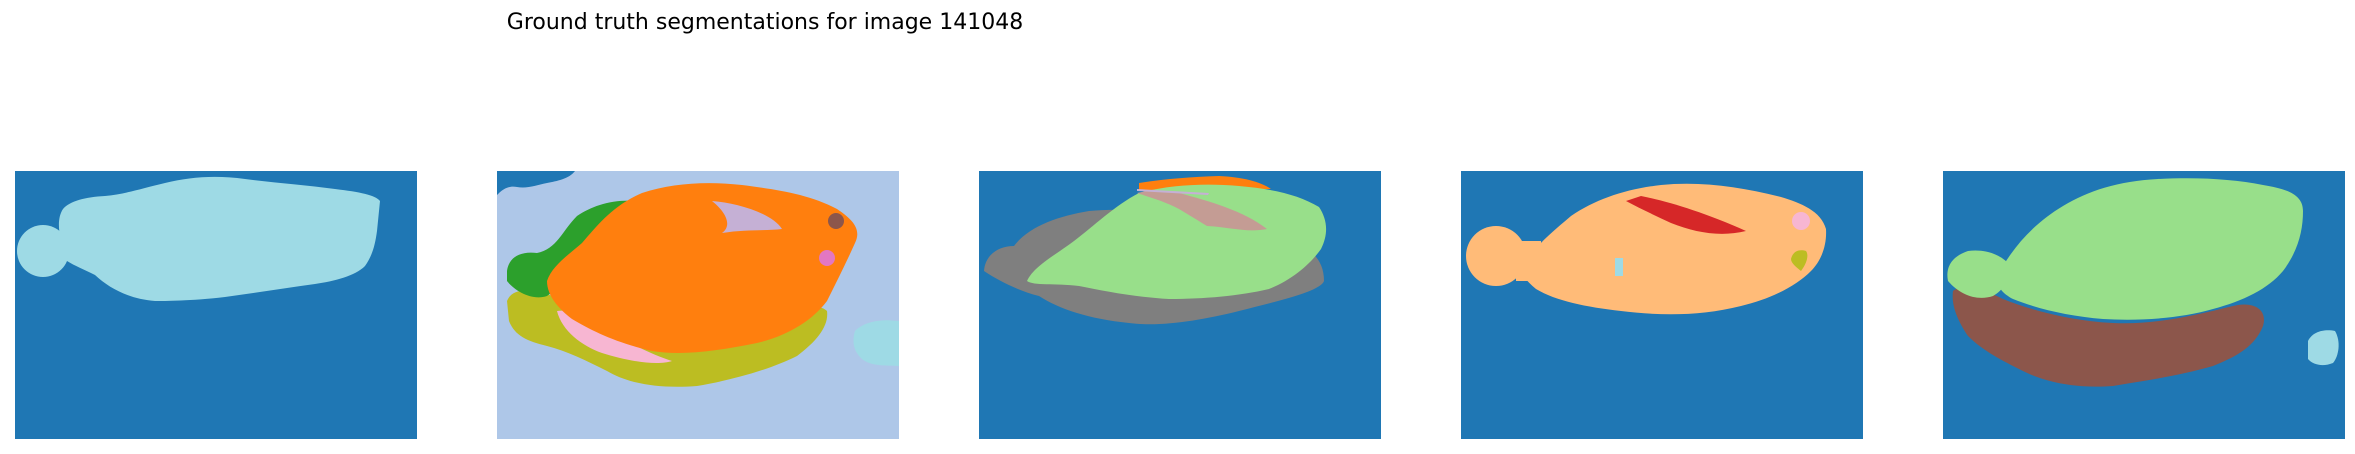 This screenshot has width=2355, height=454. Describe the element at coordinates (1619, 267) in the screenshot. I see `tiny-segment` at that location.